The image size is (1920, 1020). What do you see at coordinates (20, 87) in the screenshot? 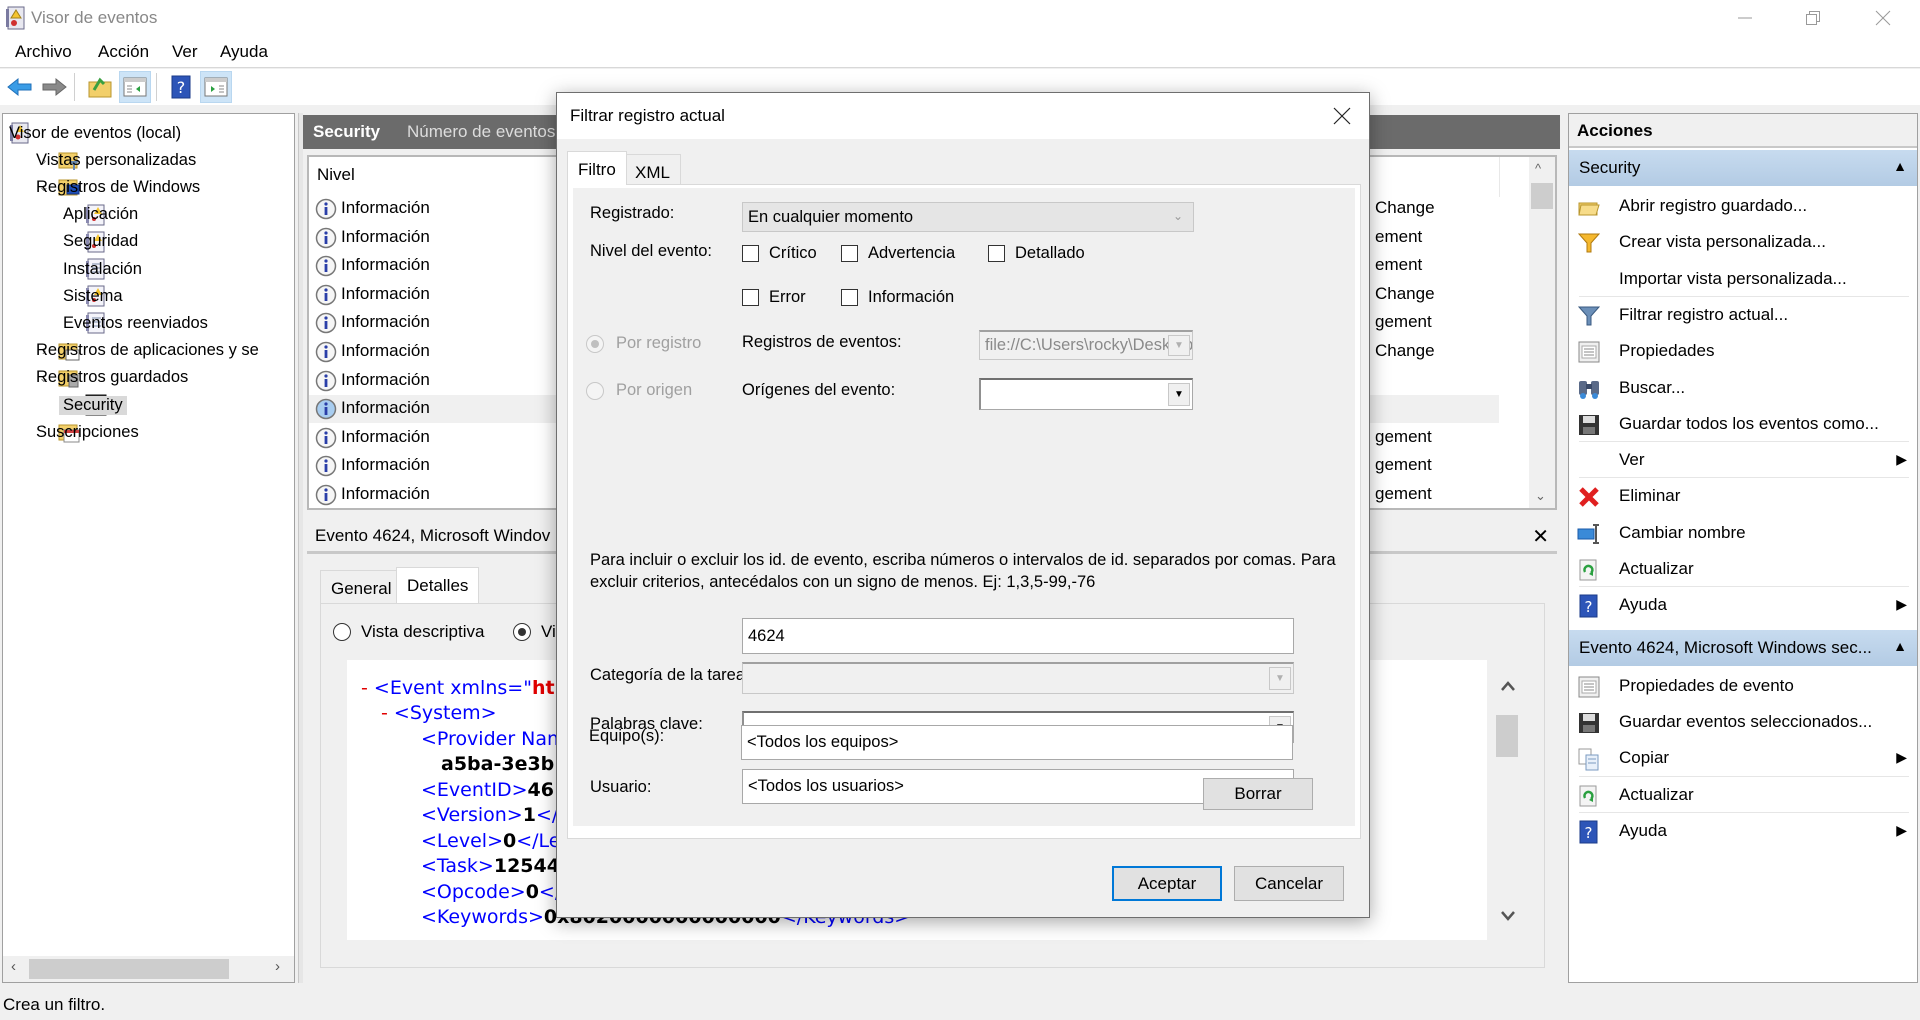
I see `back-button` at bounding box center [20, 87].